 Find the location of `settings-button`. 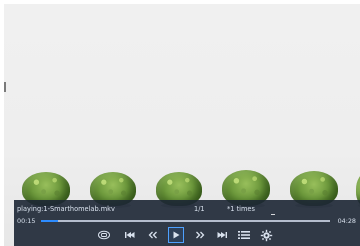

settings-button is located at coordinates (266, 235).